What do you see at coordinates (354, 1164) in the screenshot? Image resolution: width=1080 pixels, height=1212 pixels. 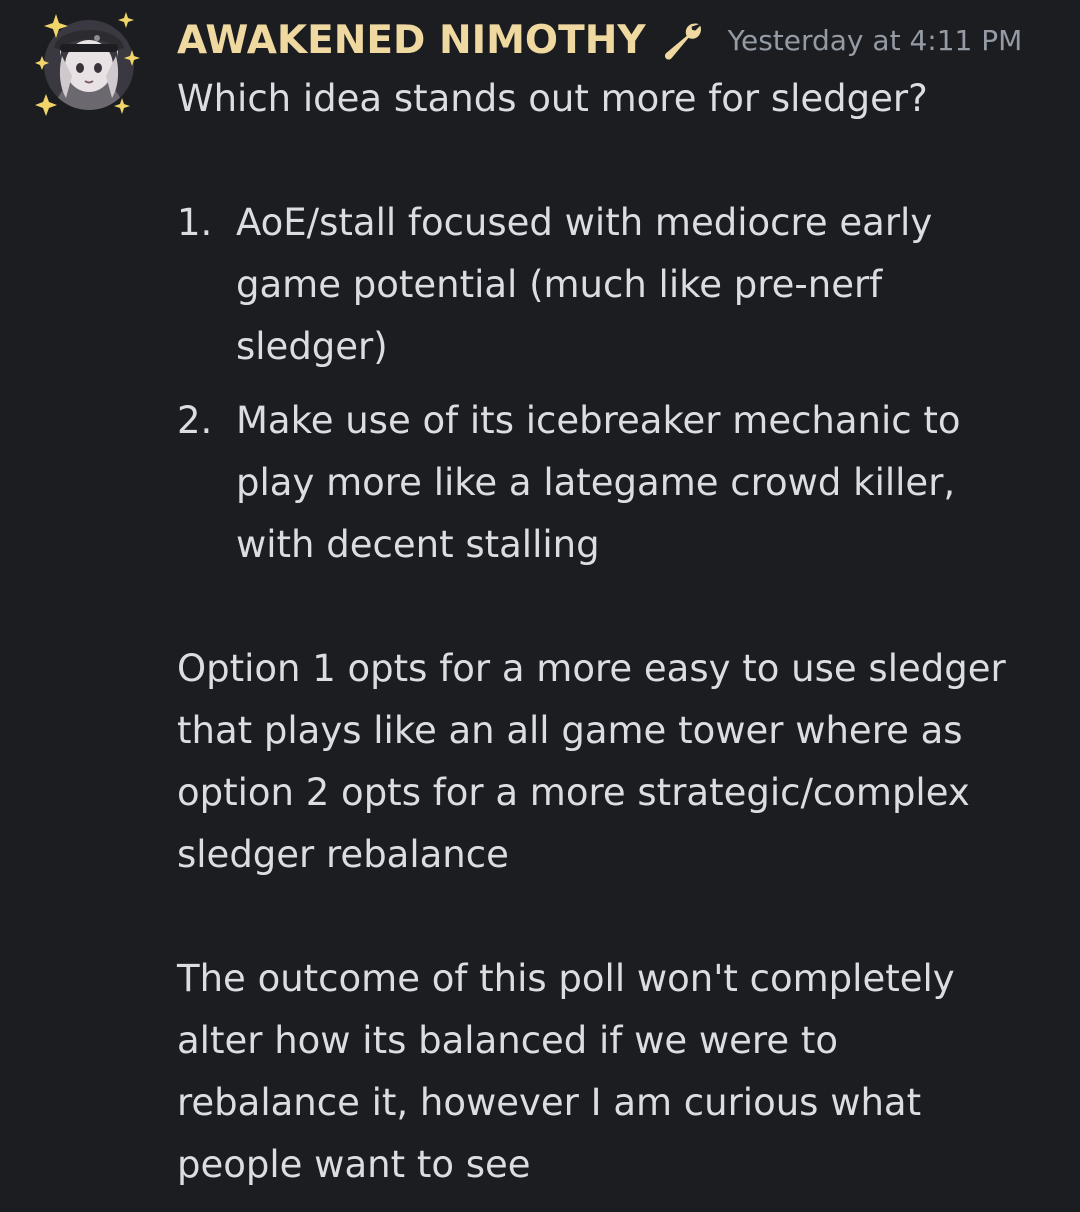 I see `paragraph-line: people want to see` at bounding box center [354, 1164].